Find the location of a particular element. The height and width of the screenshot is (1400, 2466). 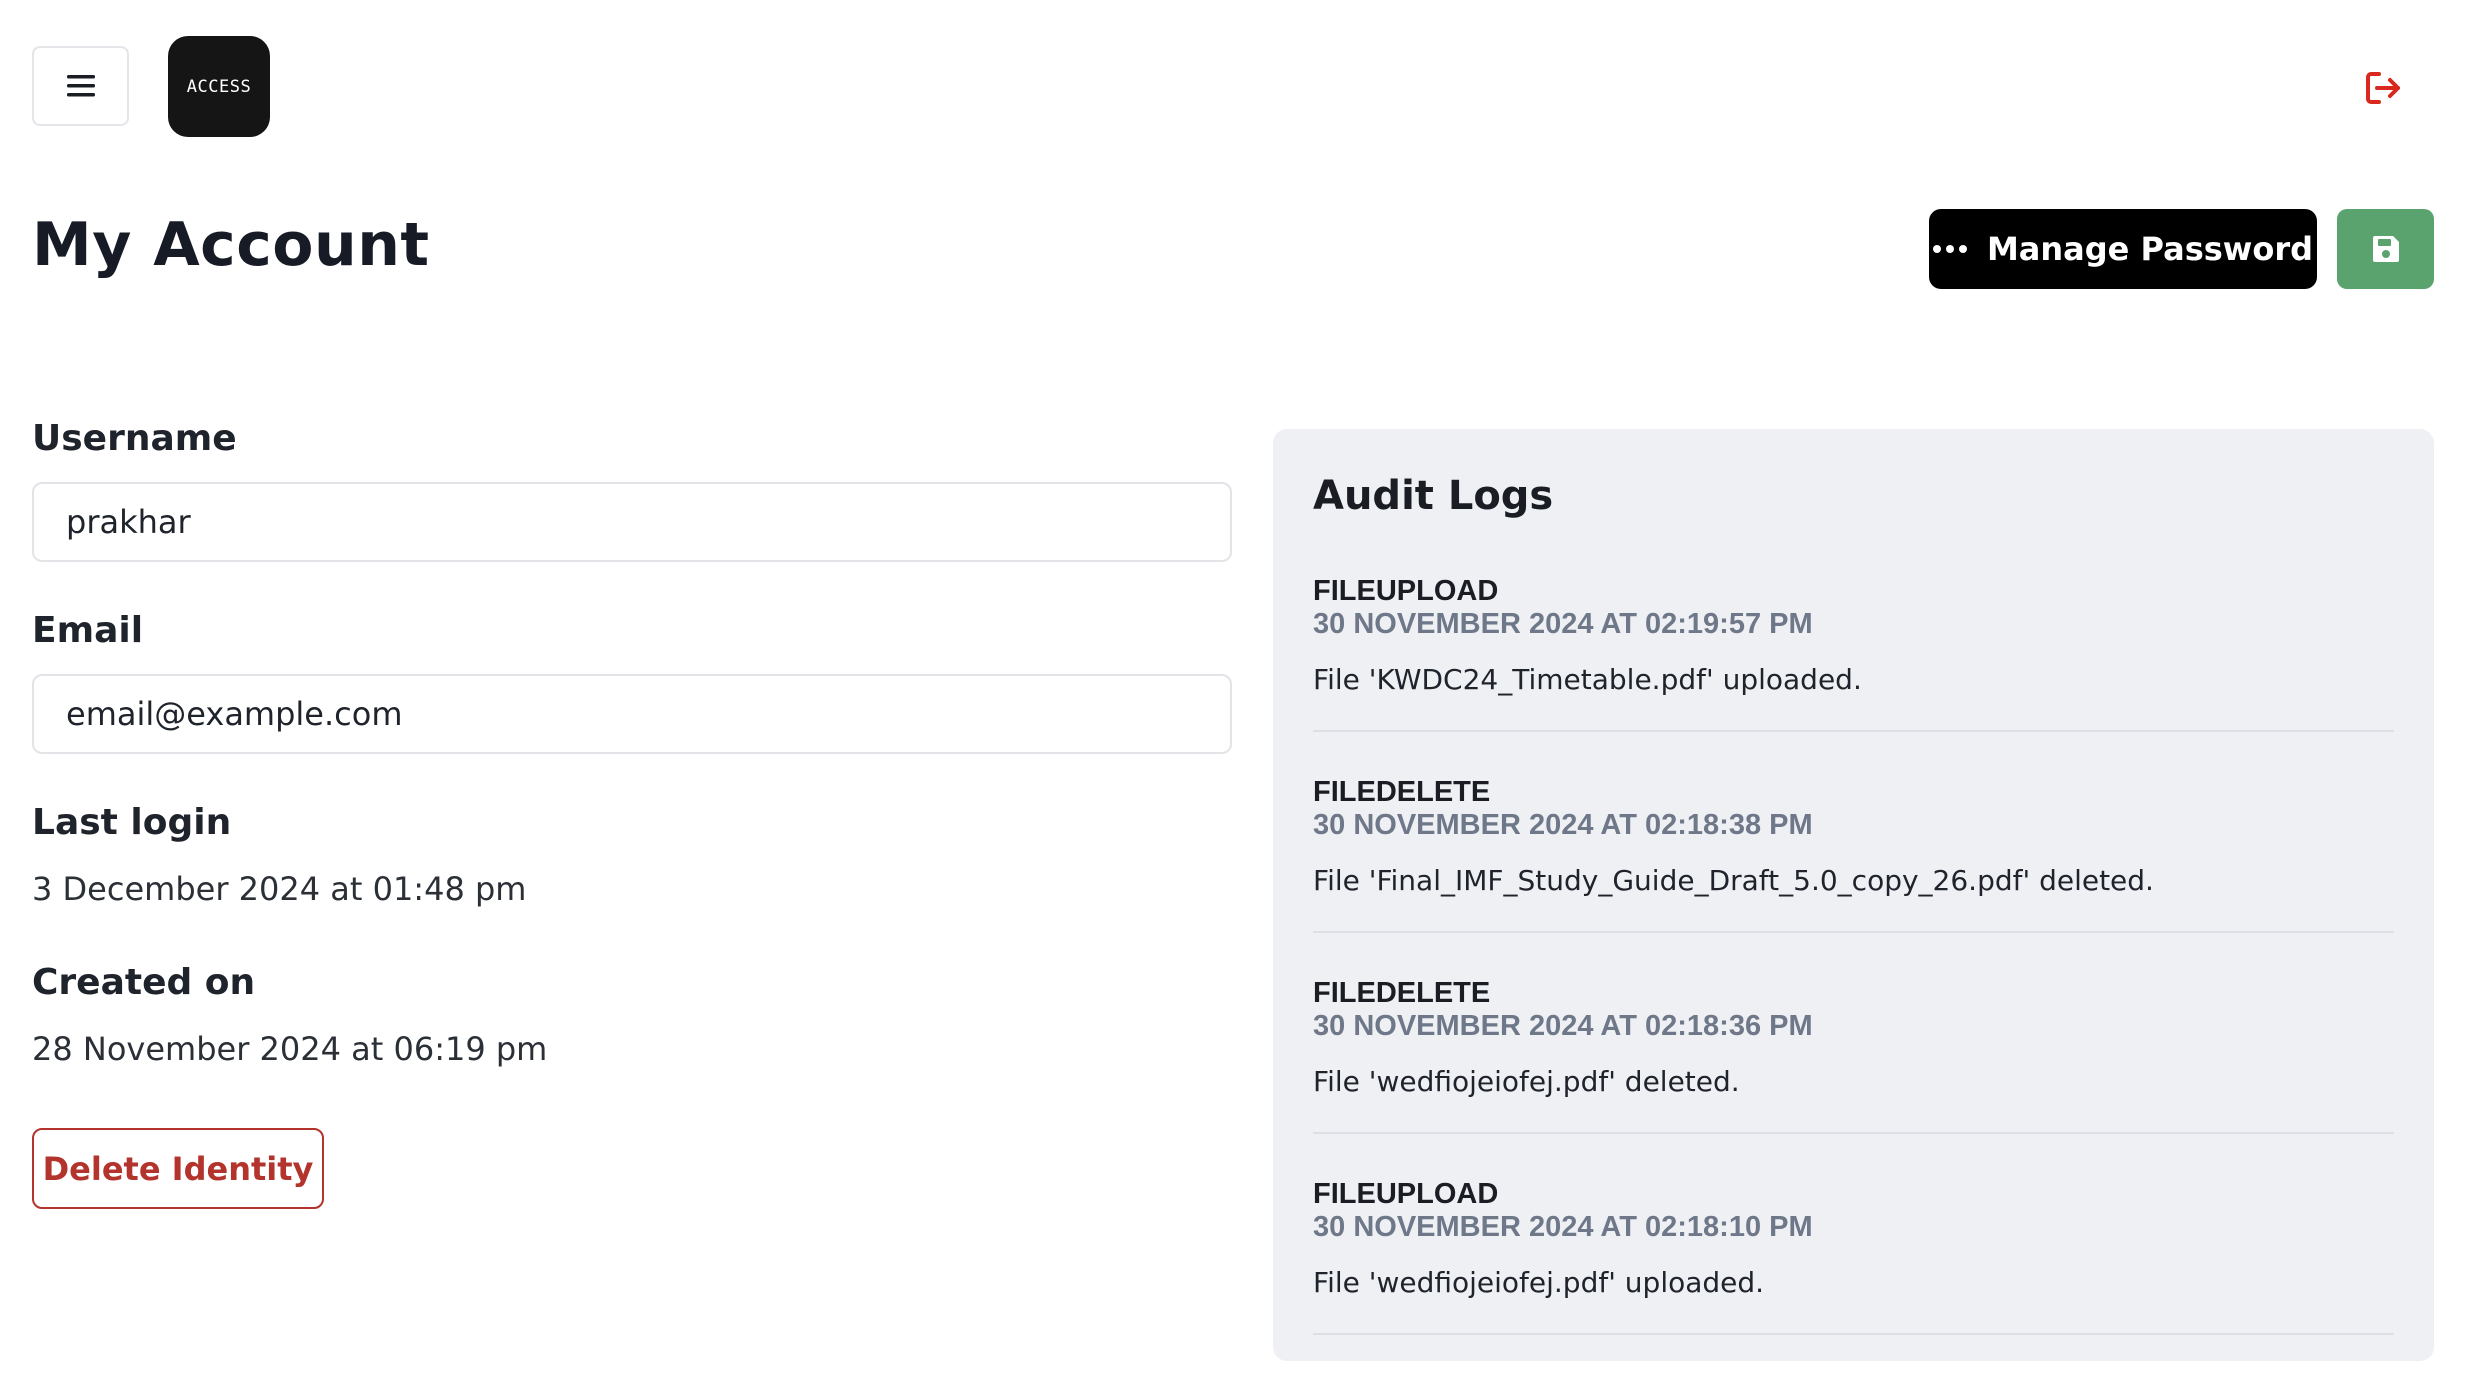

email-label: Email is located at coordinates (88, 630).